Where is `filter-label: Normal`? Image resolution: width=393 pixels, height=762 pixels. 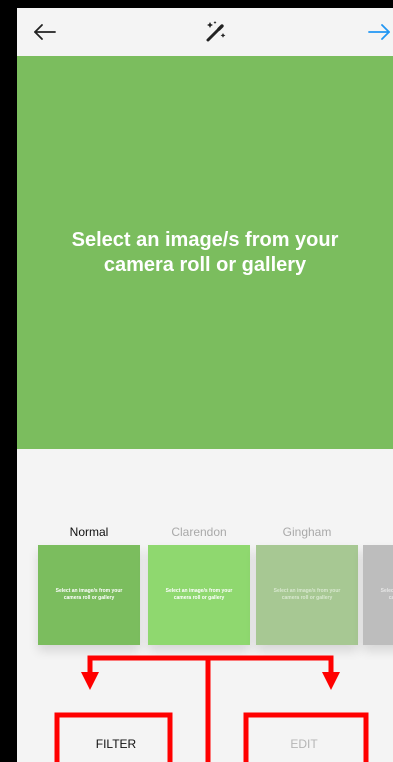 filter-label: Normal is located at coordinates (89, 532).